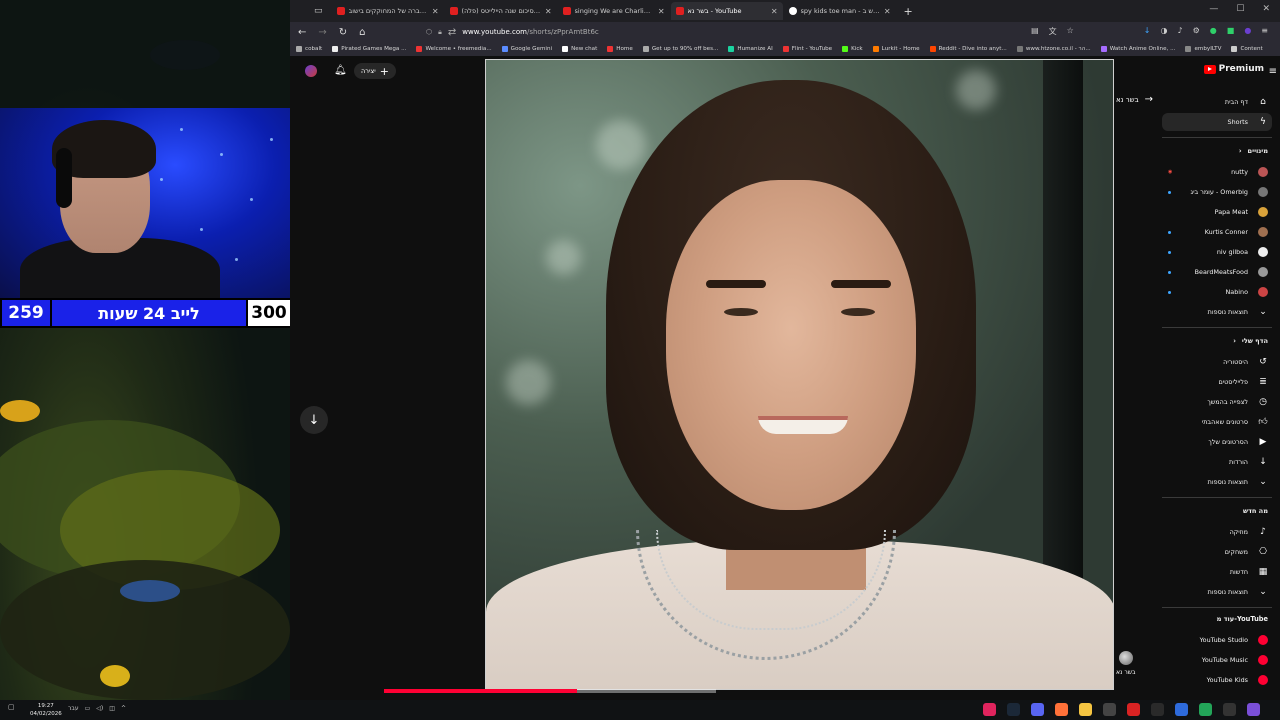 This screenshot has height=720, width=1280. I want to click on back-icon: ←, so click(302, 32).